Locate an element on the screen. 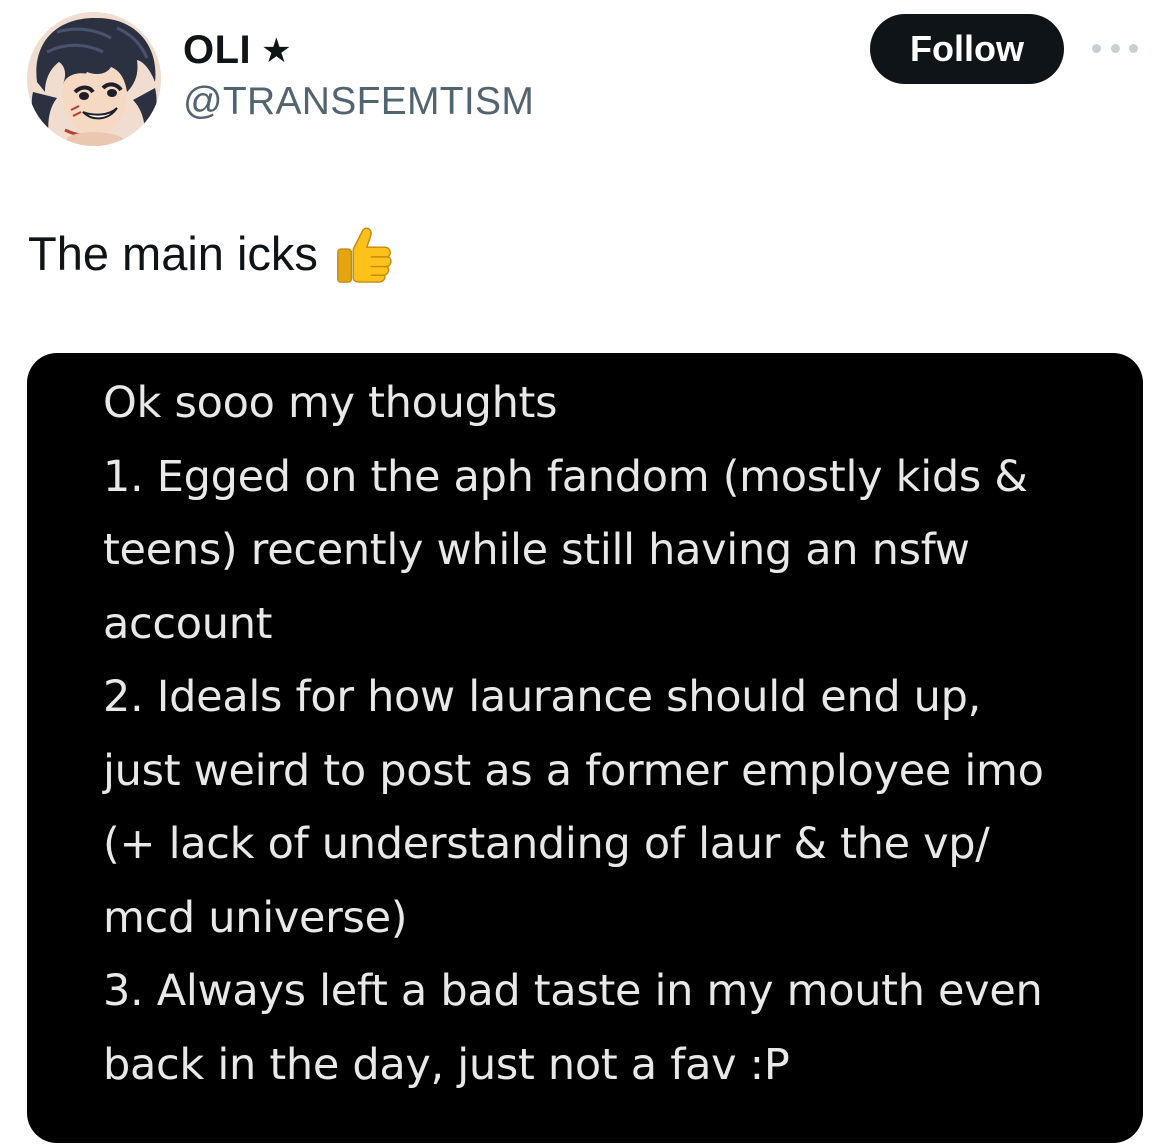  note-line: account is located at coordinates (188, 623).